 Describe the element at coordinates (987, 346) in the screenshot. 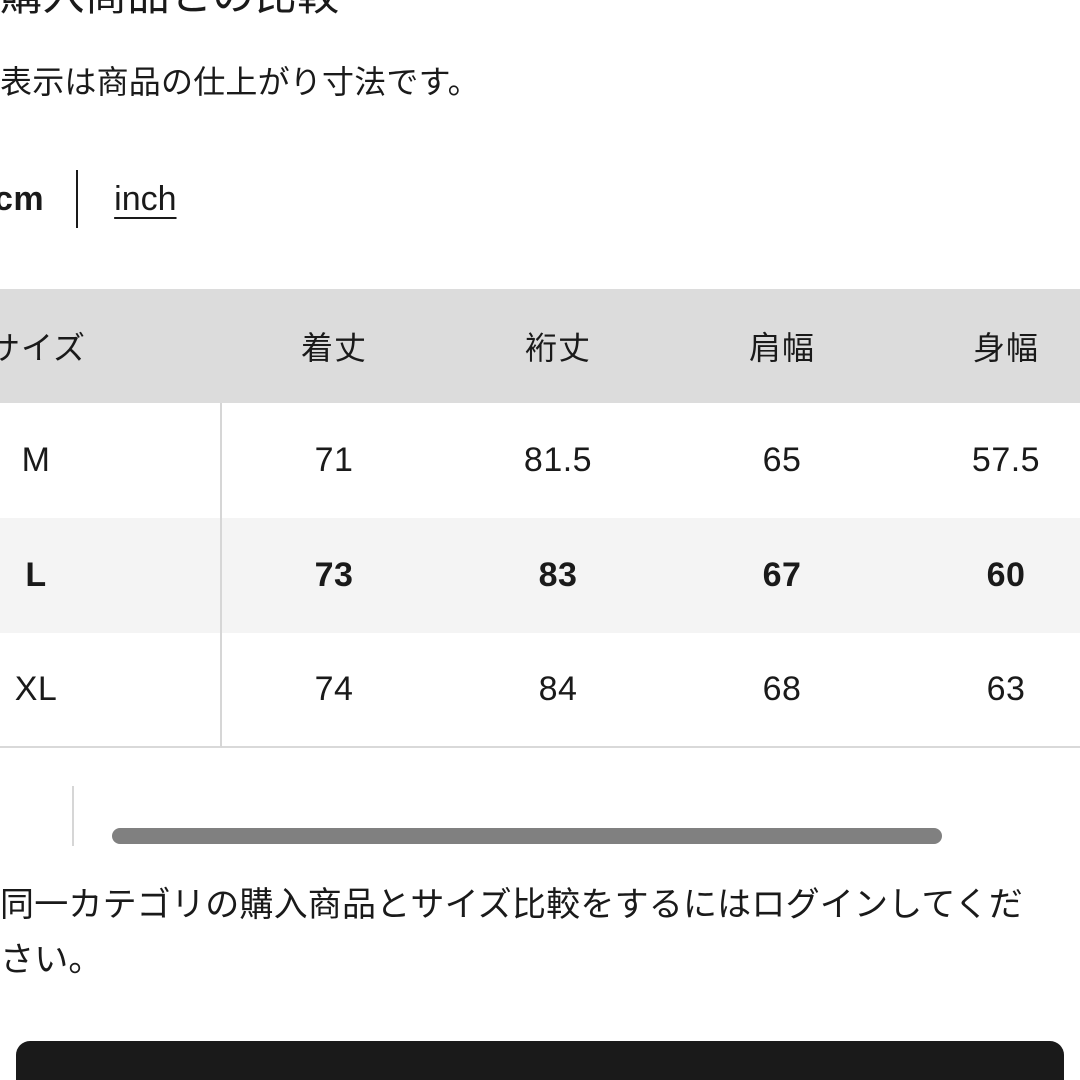

I see `column-header-chest: 身幅` at that location.